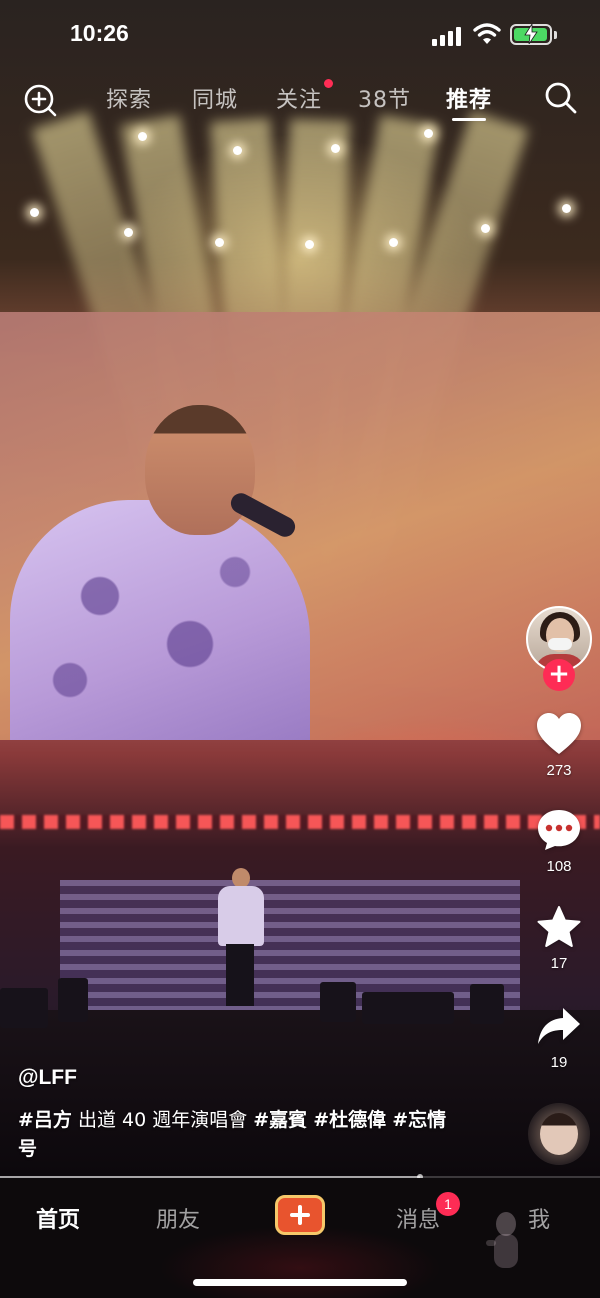 The width and height of the screenshot is (600, 1298). I want to click on tab-explore: 探索, so click(129, 98).